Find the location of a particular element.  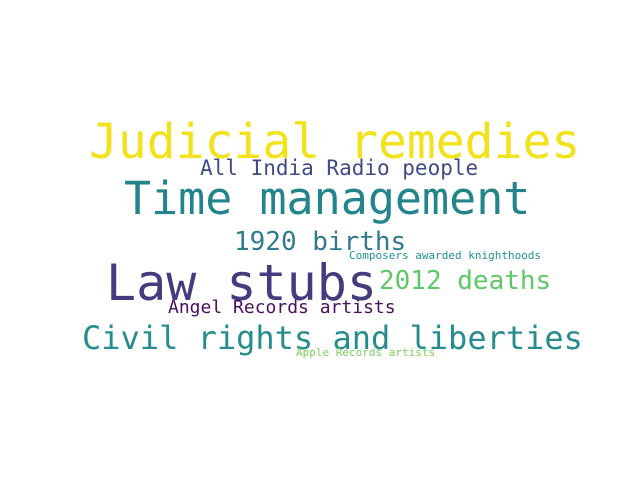

word-2012-deaths: 2012 deaths is located at coordinates (465, 281).